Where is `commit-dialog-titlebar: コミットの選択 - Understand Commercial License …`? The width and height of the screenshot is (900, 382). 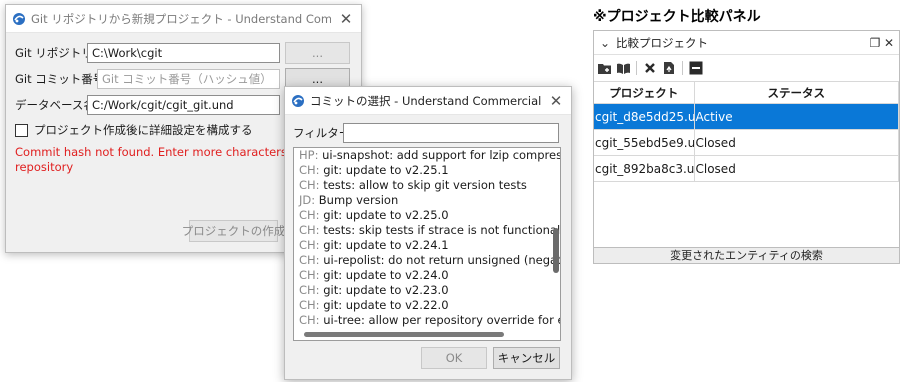 commit-dialog-titlebar: コミットの選択 - Understand Commercial License … is located at coordinates (428, 101).